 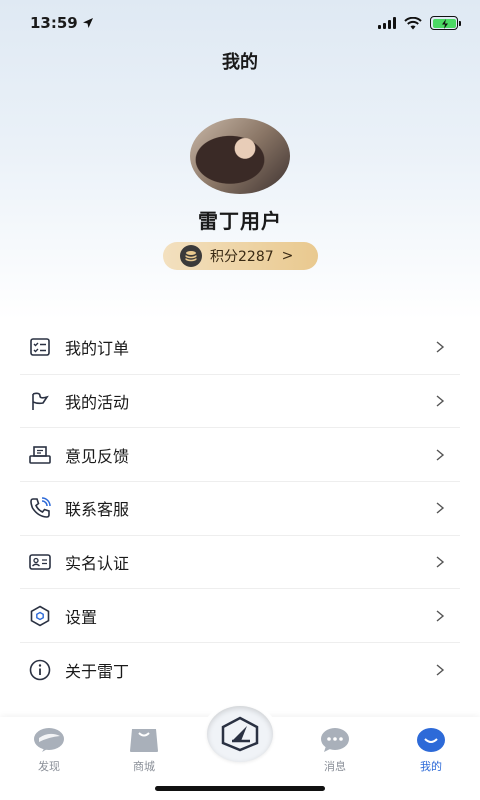 What do you see at coordinates (97, 403) in the screenshot?
I see `menu-item-label: 我的活动` at bounding box center [97, 403].